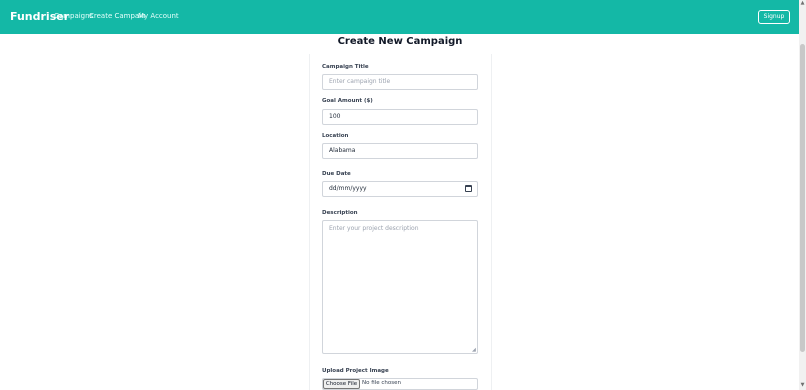 Image resolution: width=806 pixels, height=390 pixels. Describe the element at coordinates (400, 189) in the screenshot. I see `due-date-input: dd/mm/yyyy` at that location.